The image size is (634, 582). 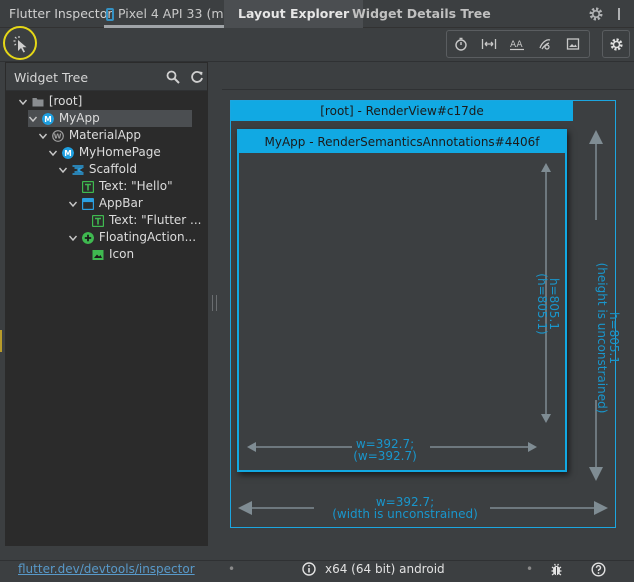 I want to click on outer-height-label: h=805.1 (height is unconstrained), so click(x=608, y=338).